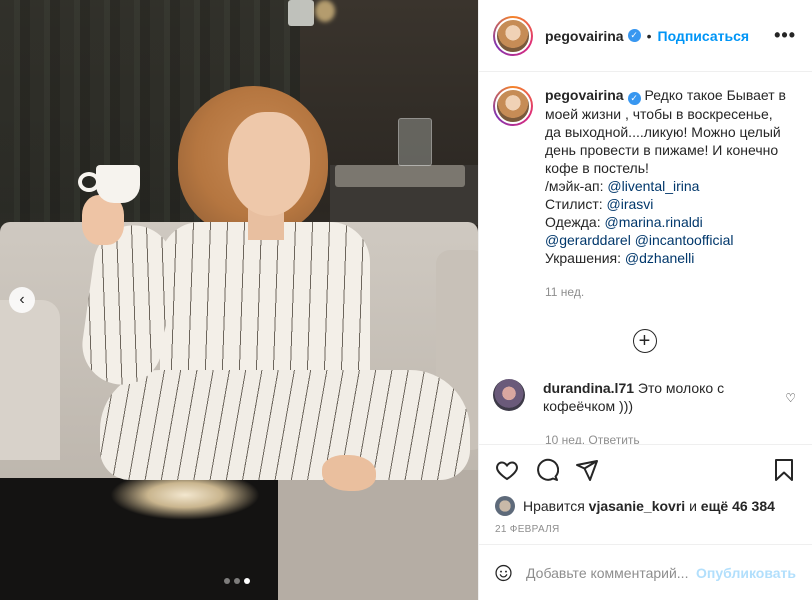  What do you see at coordinates (588, 388) in the screenshot?
I see `comment-username: durandina.l71` at bounding box center [588, 388].